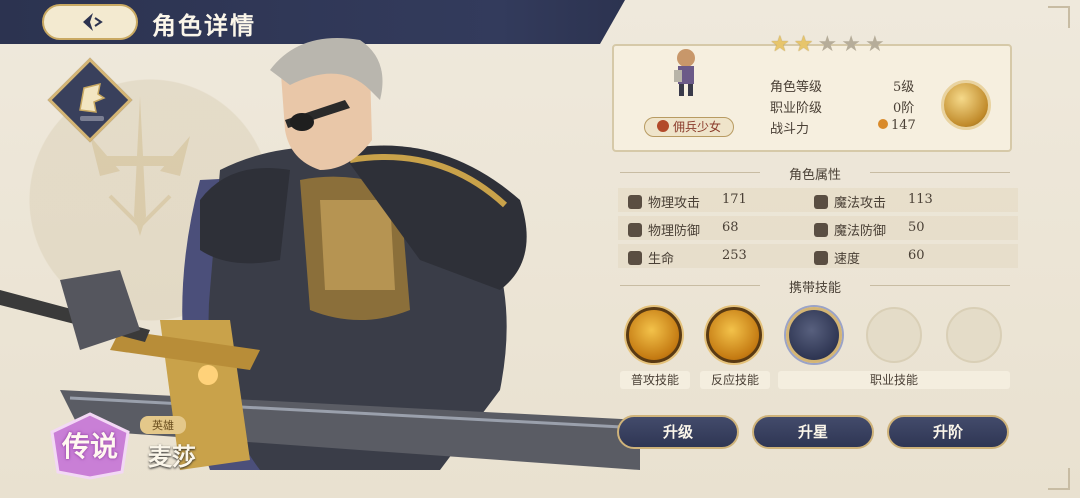 The width and height of the screenshot is (1080, 498). I want to click on attr-label: 魔法防御, so click(860, 231).